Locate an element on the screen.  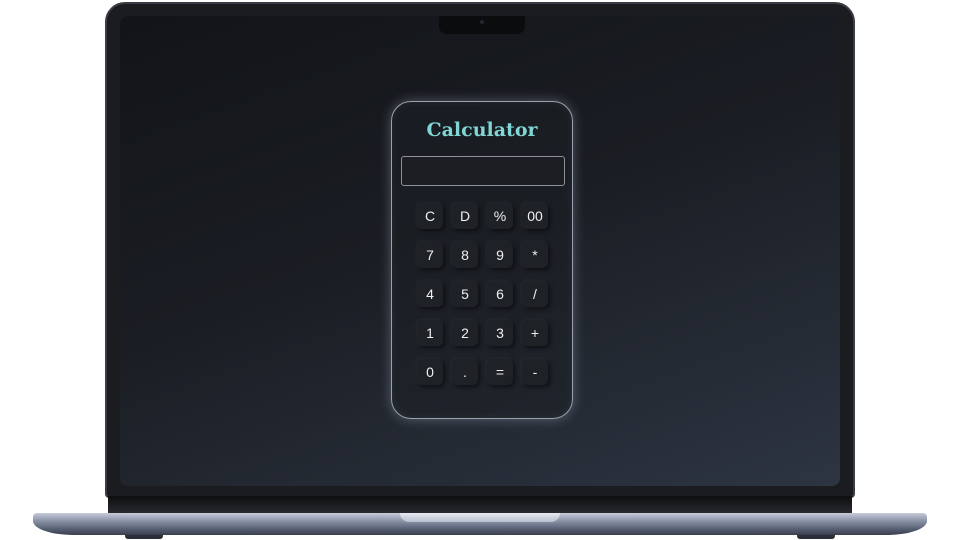
key-decimal: . is located at coordinates (465, 372).